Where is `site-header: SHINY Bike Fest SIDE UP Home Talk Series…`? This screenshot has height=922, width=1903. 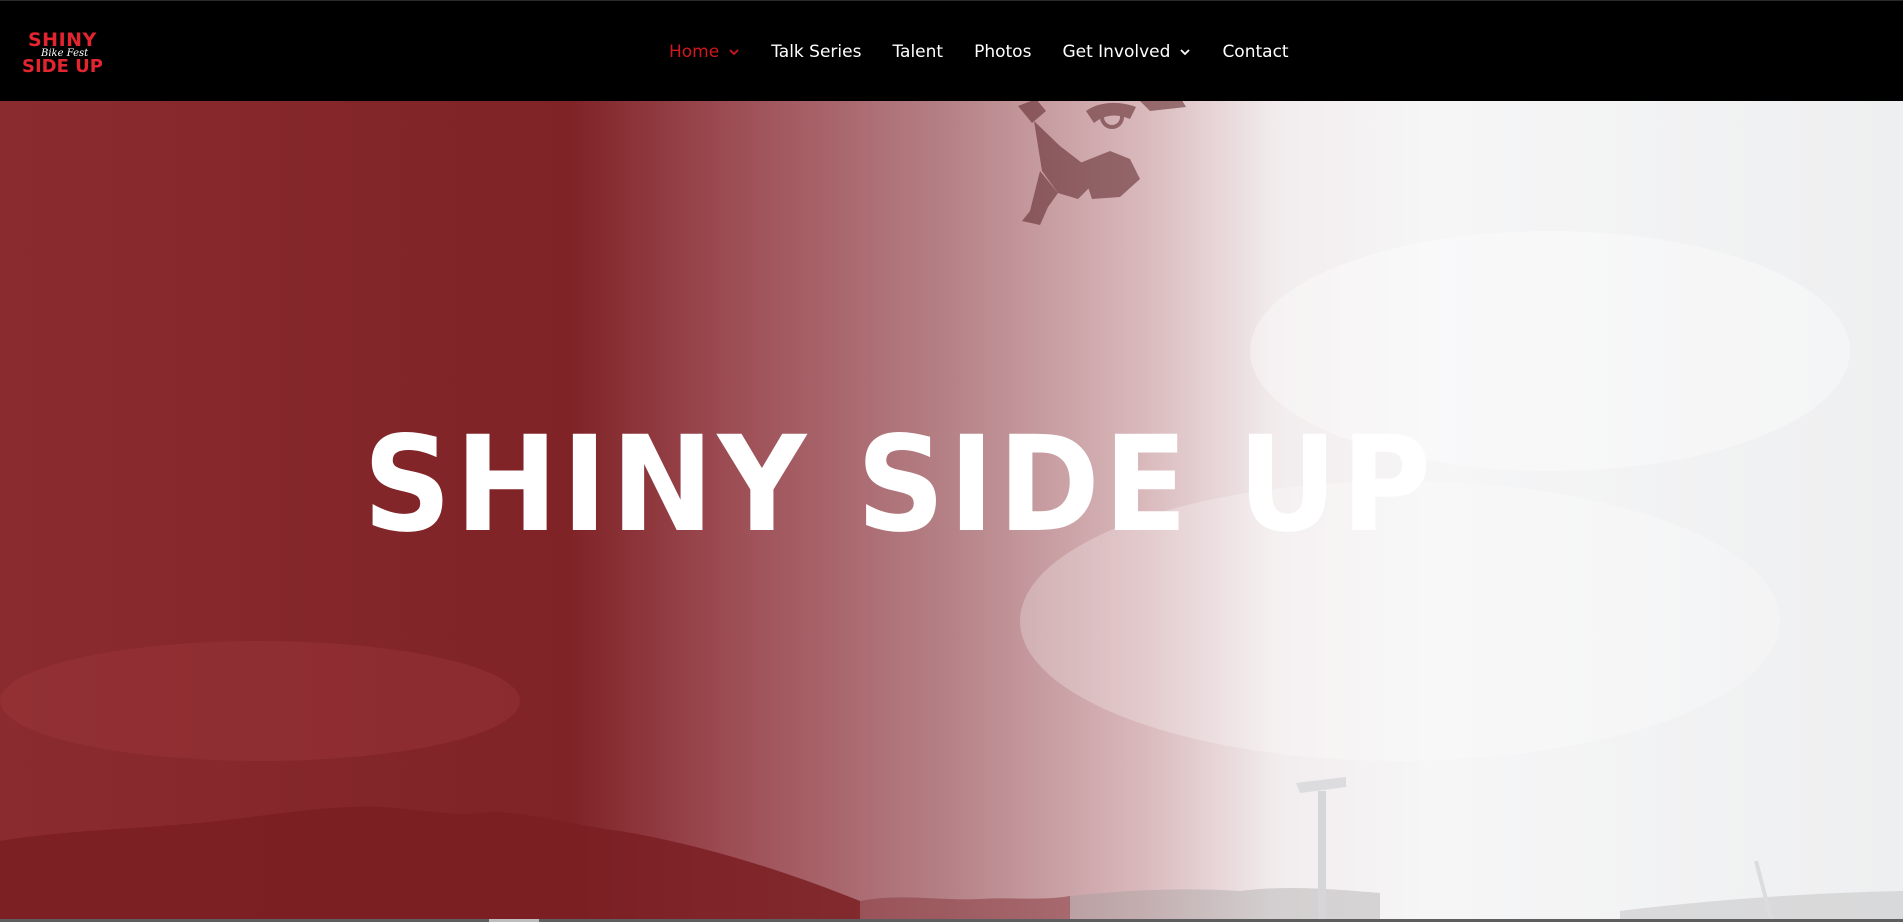
site-header: SHINY Bike Fest SIDE UP Home Talk Series… is located at coordinates (951, 50).